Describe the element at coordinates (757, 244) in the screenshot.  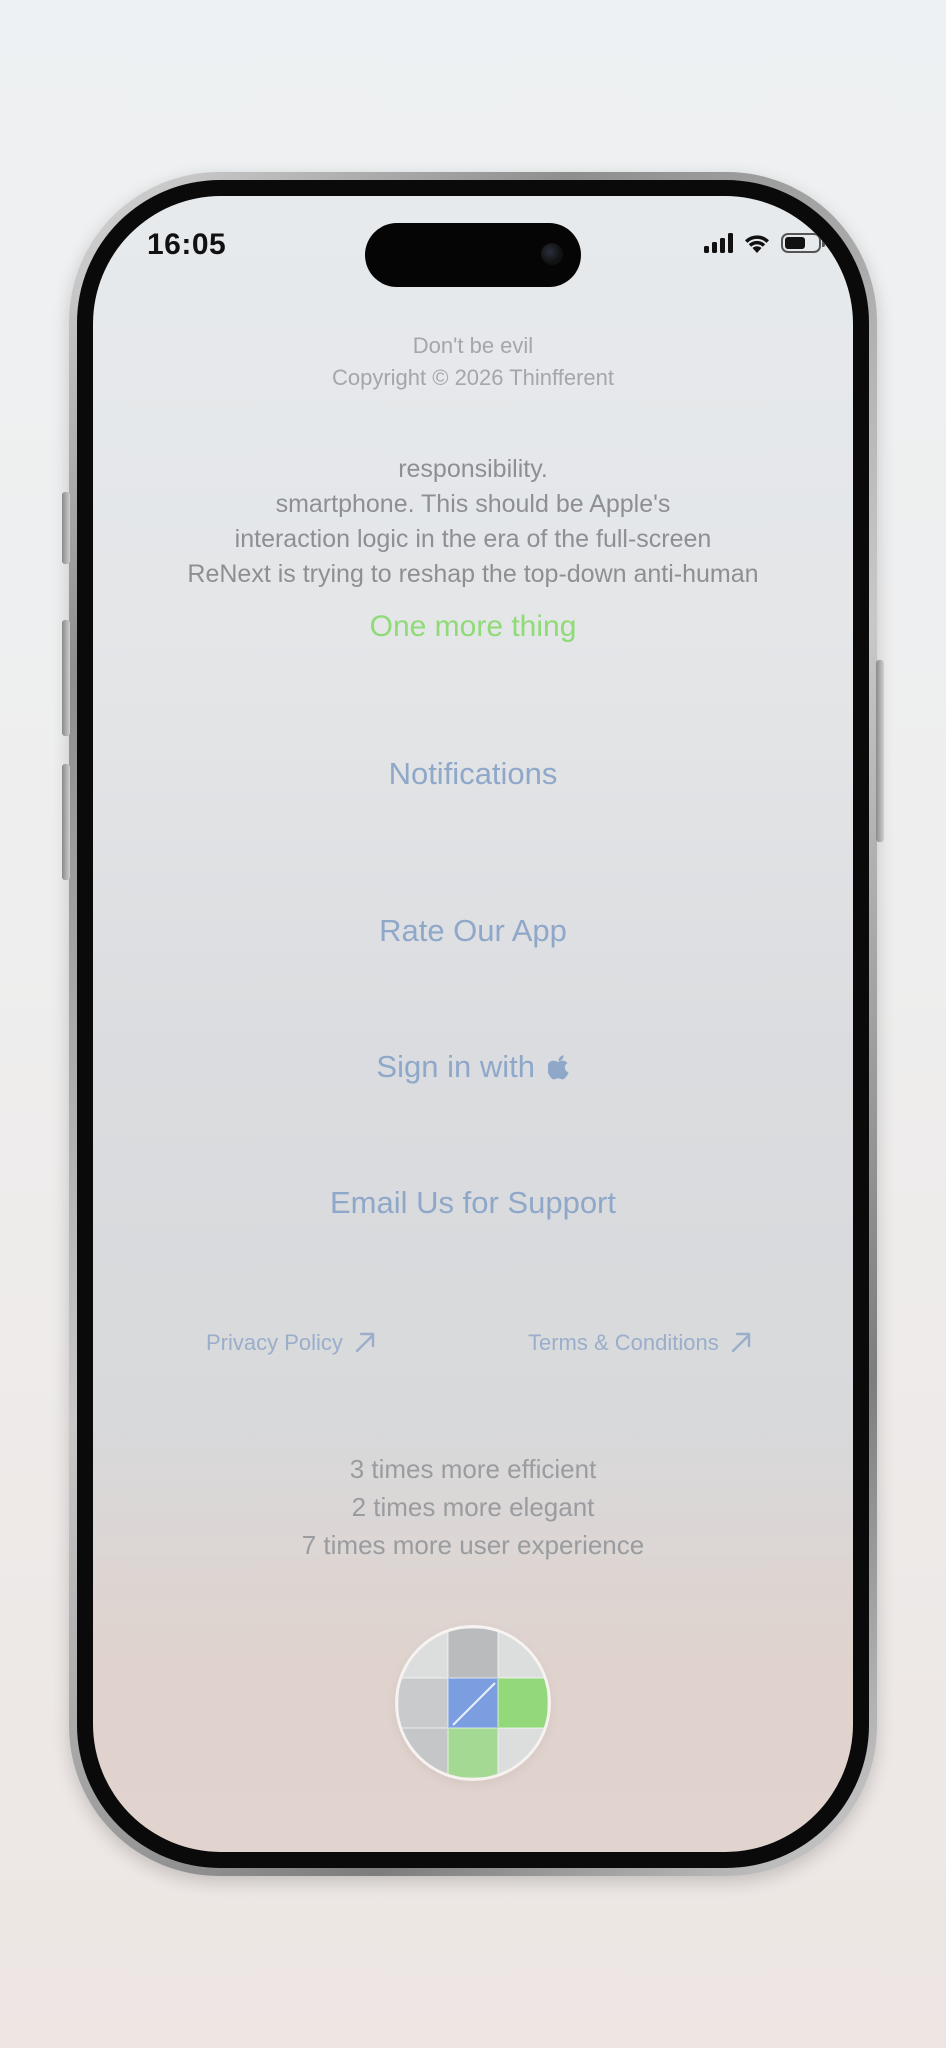
I see `wifi-icon` at that location.